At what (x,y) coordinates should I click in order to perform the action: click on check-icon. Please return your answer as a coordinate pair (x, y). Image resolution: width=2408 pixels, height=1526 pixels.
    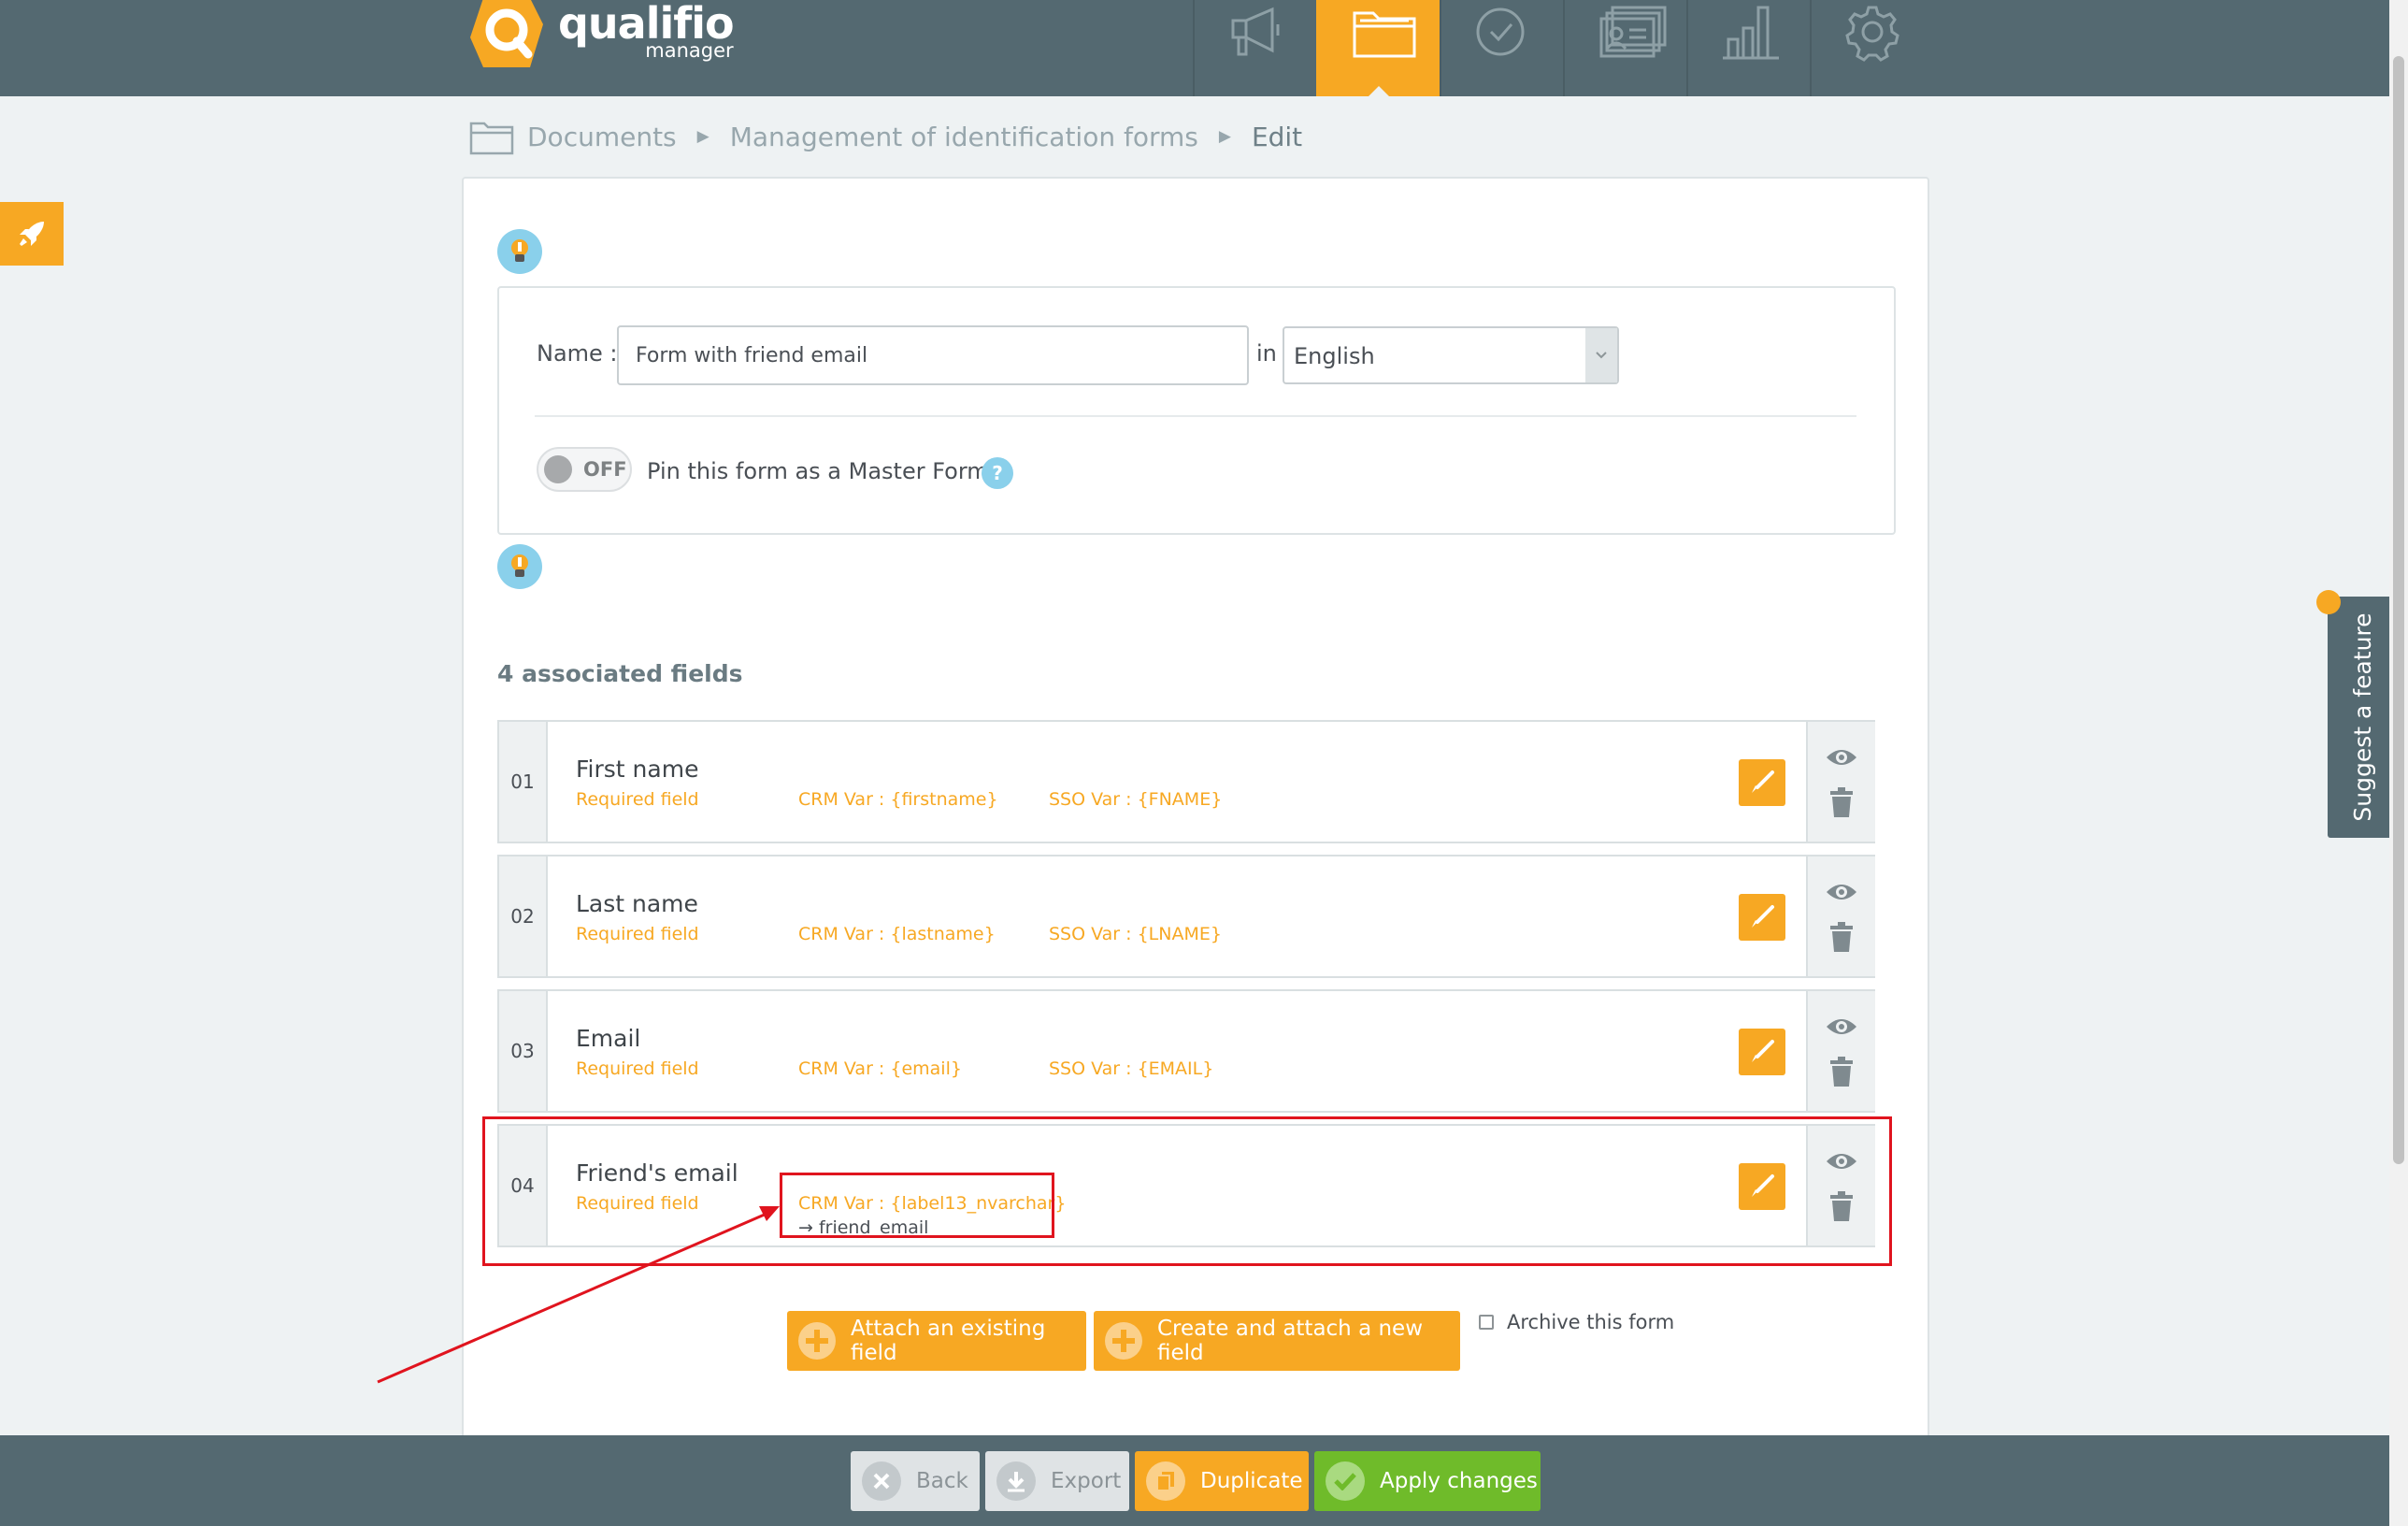
    Looking at the image, I should click on (1345, 1481).